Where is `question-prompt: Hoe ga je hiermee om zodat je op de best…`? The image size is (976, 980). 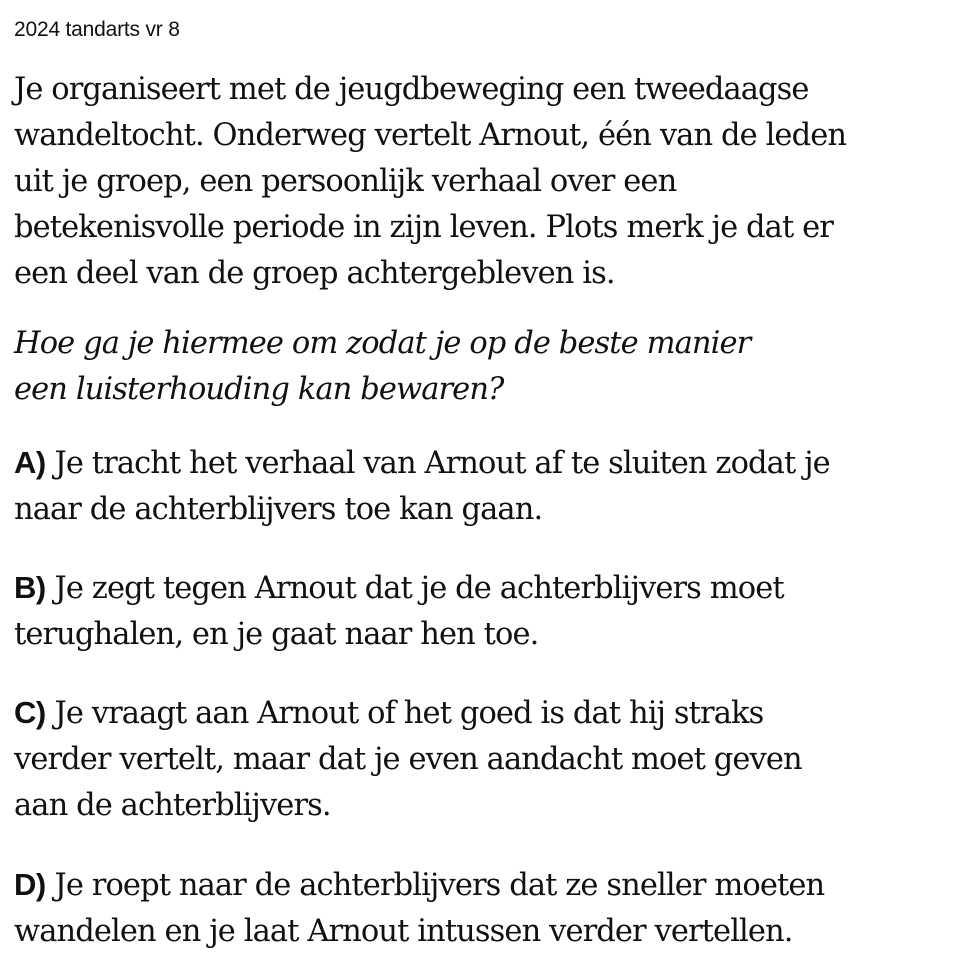 question-prompt: Hoe ga je hiermee om zodat je op de best… is located at coordinates (382, 366).